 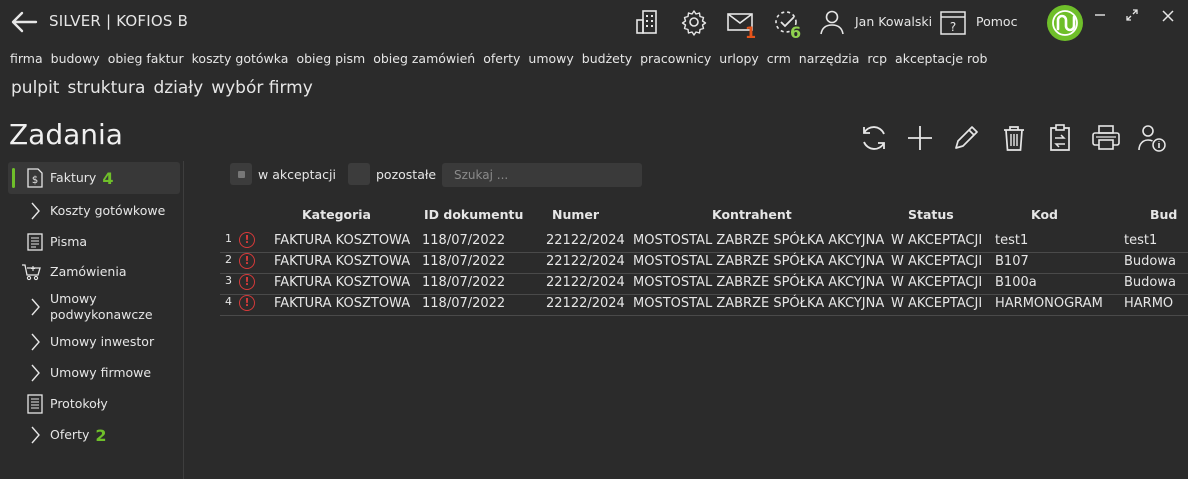 What do you see at coordinates (609, 60) in the screenshot?
I see `nav-item-budzety: budżety` at bounding box center [609, 60].